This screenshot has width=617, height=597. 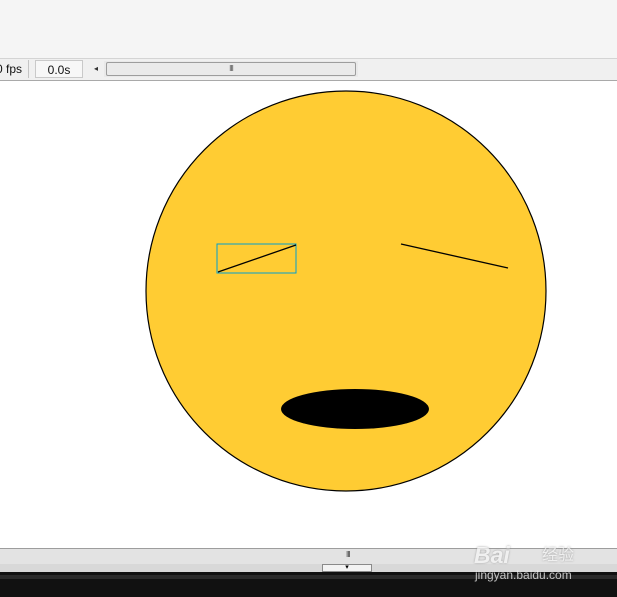 I want to click on timeline-status-bar: 0 fps 0.0s ◂ III, so click(x=308, y=69).